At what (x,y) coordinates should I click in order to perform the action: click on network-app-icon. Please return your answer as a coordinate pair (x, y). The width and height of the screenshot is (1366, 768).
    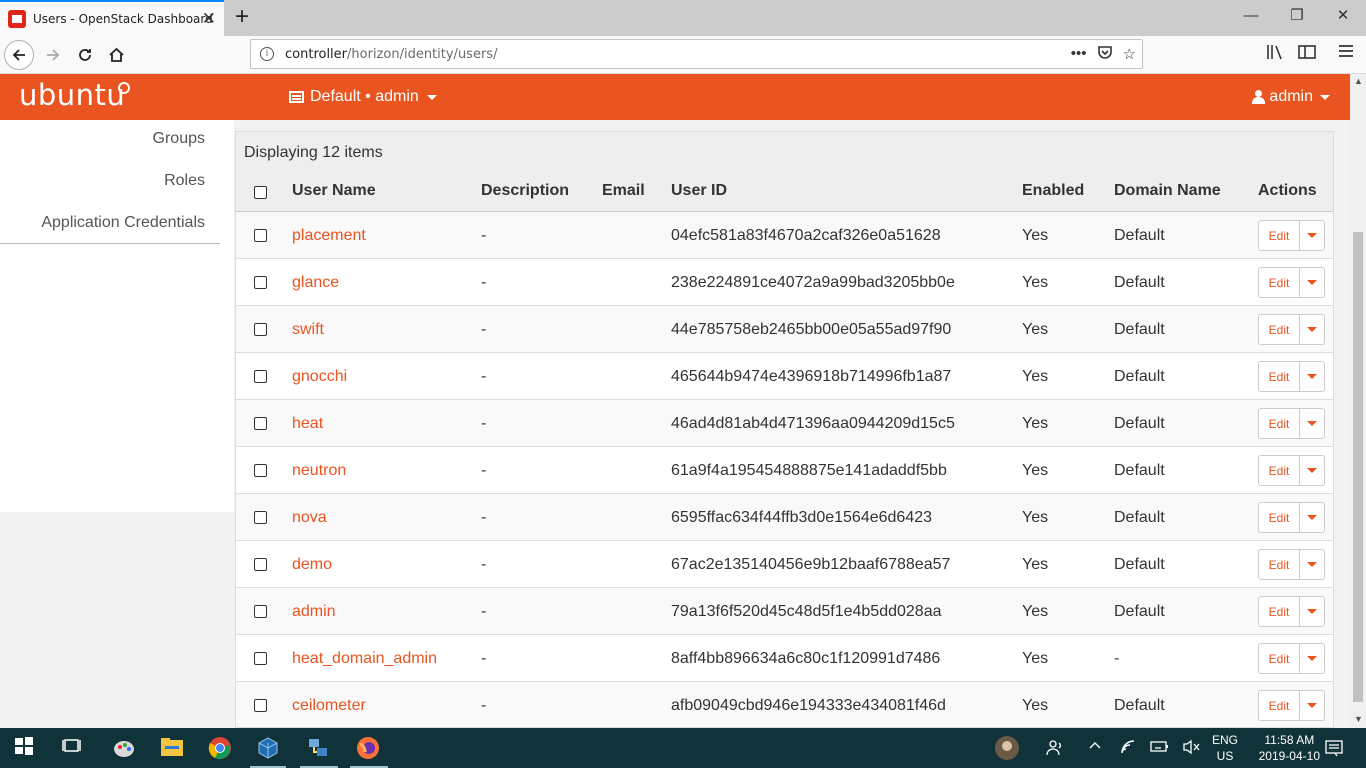
    Looking at the image, I should click on (318, 748).